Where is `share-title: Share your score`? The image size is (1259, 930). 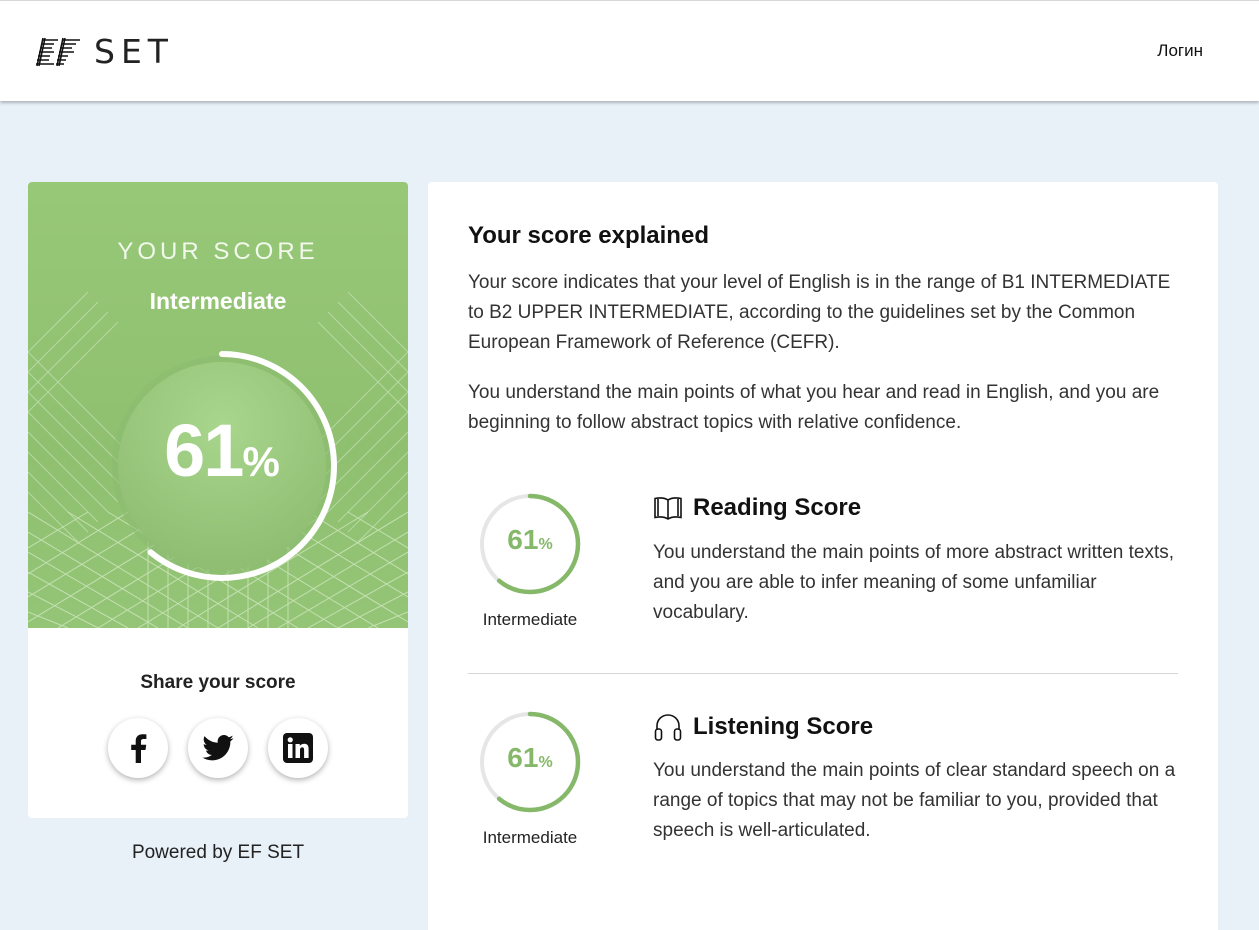
share-title: Share your score is located at coordinates (218, 682).